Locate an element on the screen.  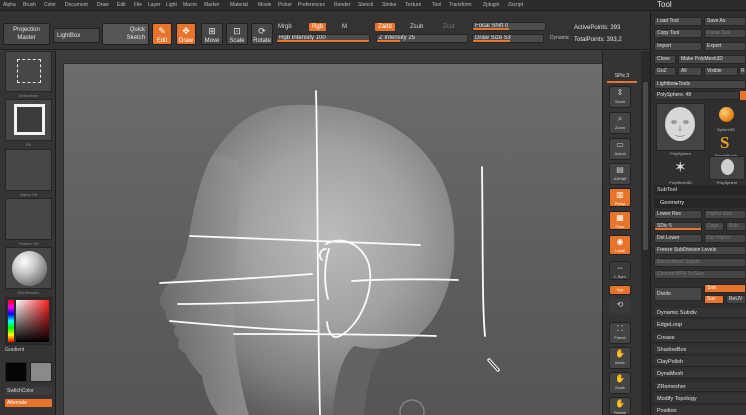
menu-render: Render is located at coordinates (342, 5).